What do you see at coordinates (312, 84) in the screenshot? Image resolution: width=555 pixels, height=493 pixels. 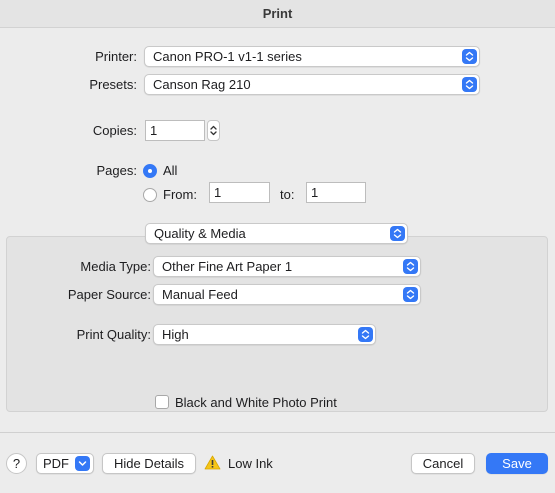 I see `presets-popup: Canson Rag 210` at bounding box center [312, 84].